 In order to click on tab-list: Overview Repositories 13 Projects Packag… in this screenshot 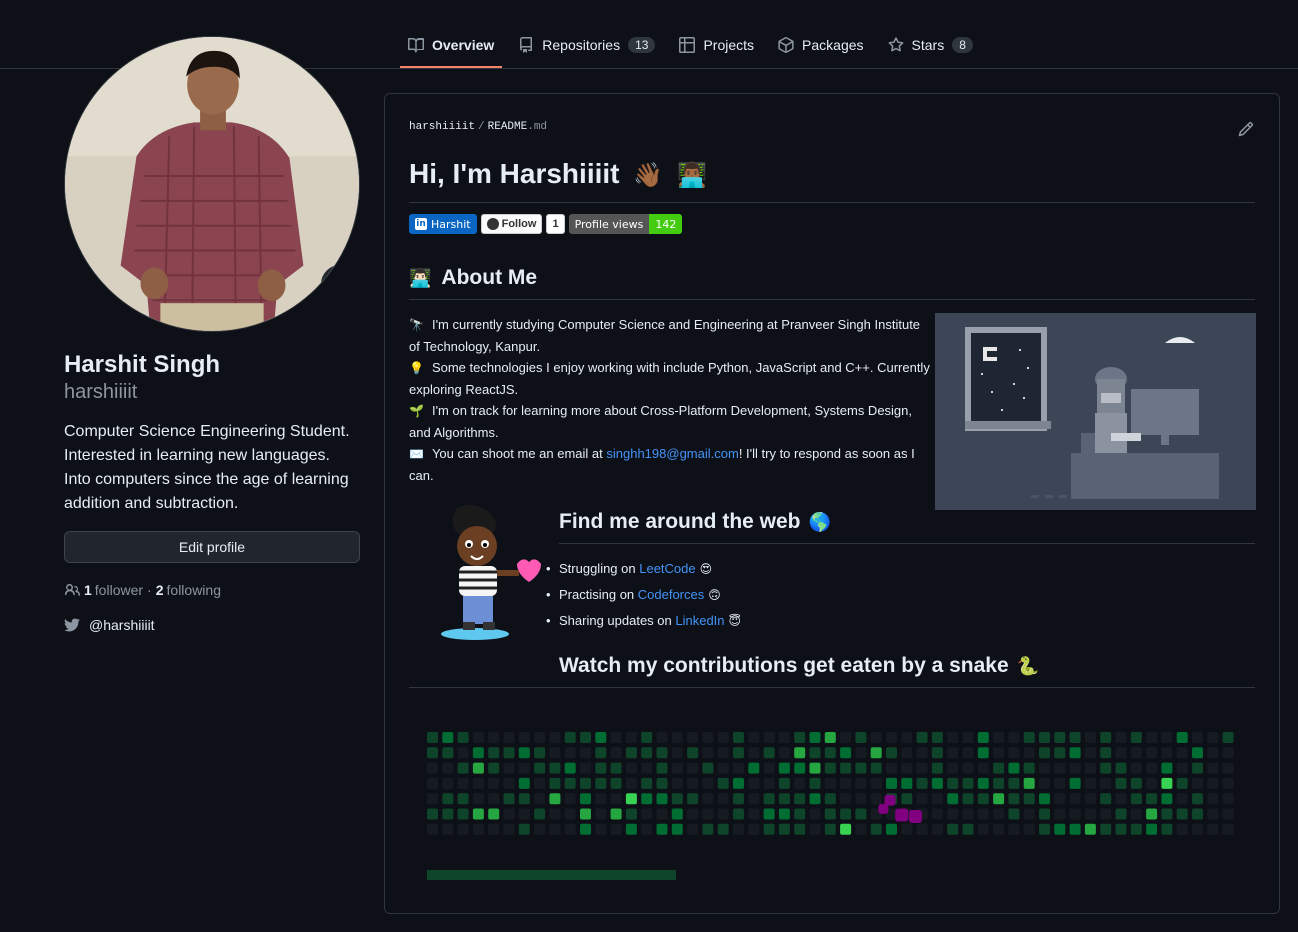, I will do `click(694, 45)`.